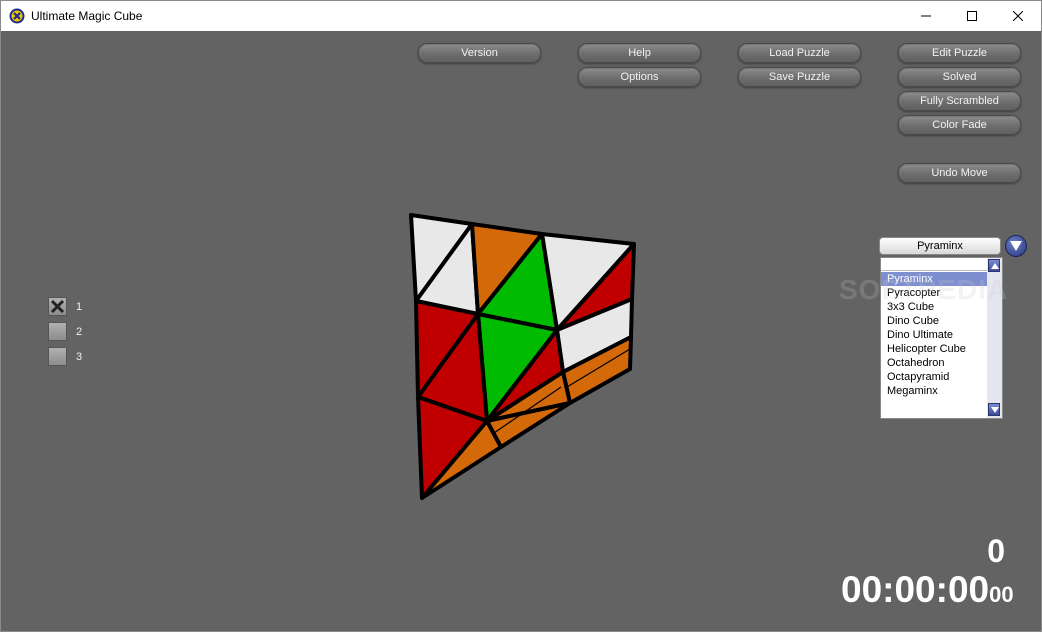  Describe the element at coordinates (924, 289) in the screenshot. I see `watermark: SOFTPEDIA` at that location.